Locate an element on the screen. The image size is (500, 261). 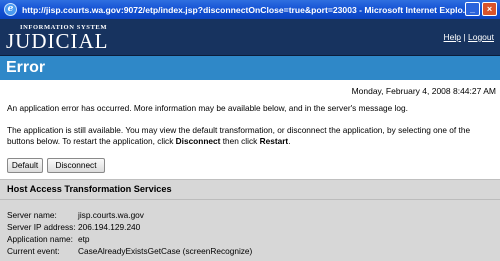
brand-logo: JUDICIAL is located at coordinates (57, 41).